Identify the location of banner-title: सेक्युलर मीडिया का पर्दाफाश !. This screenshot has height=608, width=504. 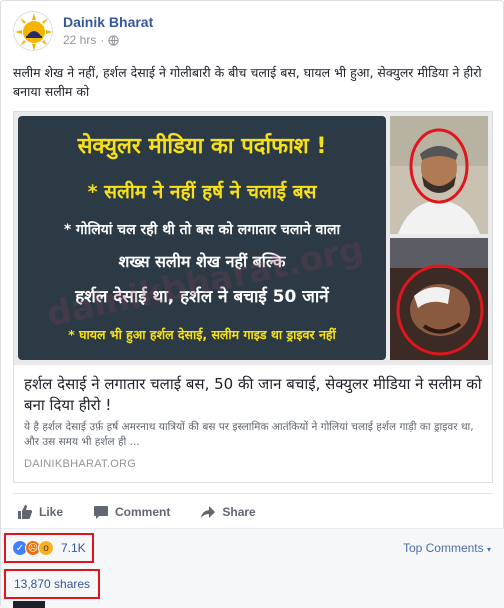
(202, 146).